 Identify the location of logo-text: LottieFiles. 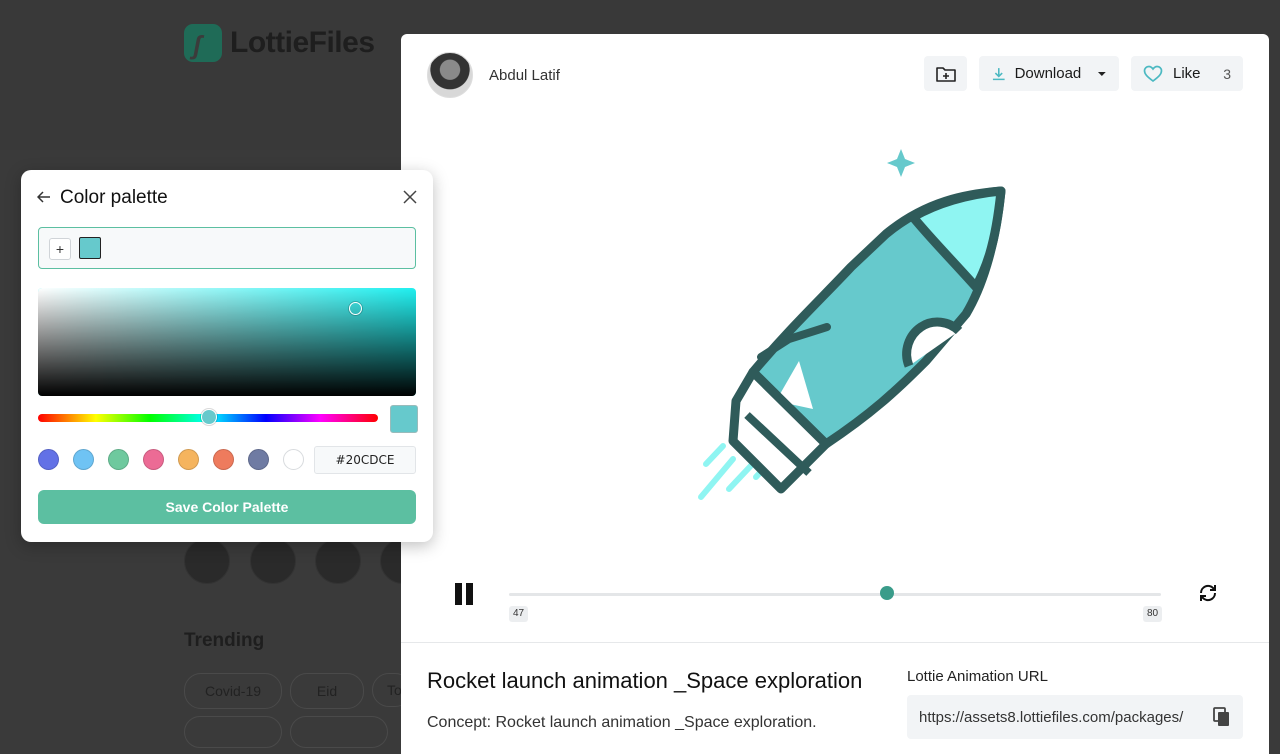
(302, 42).